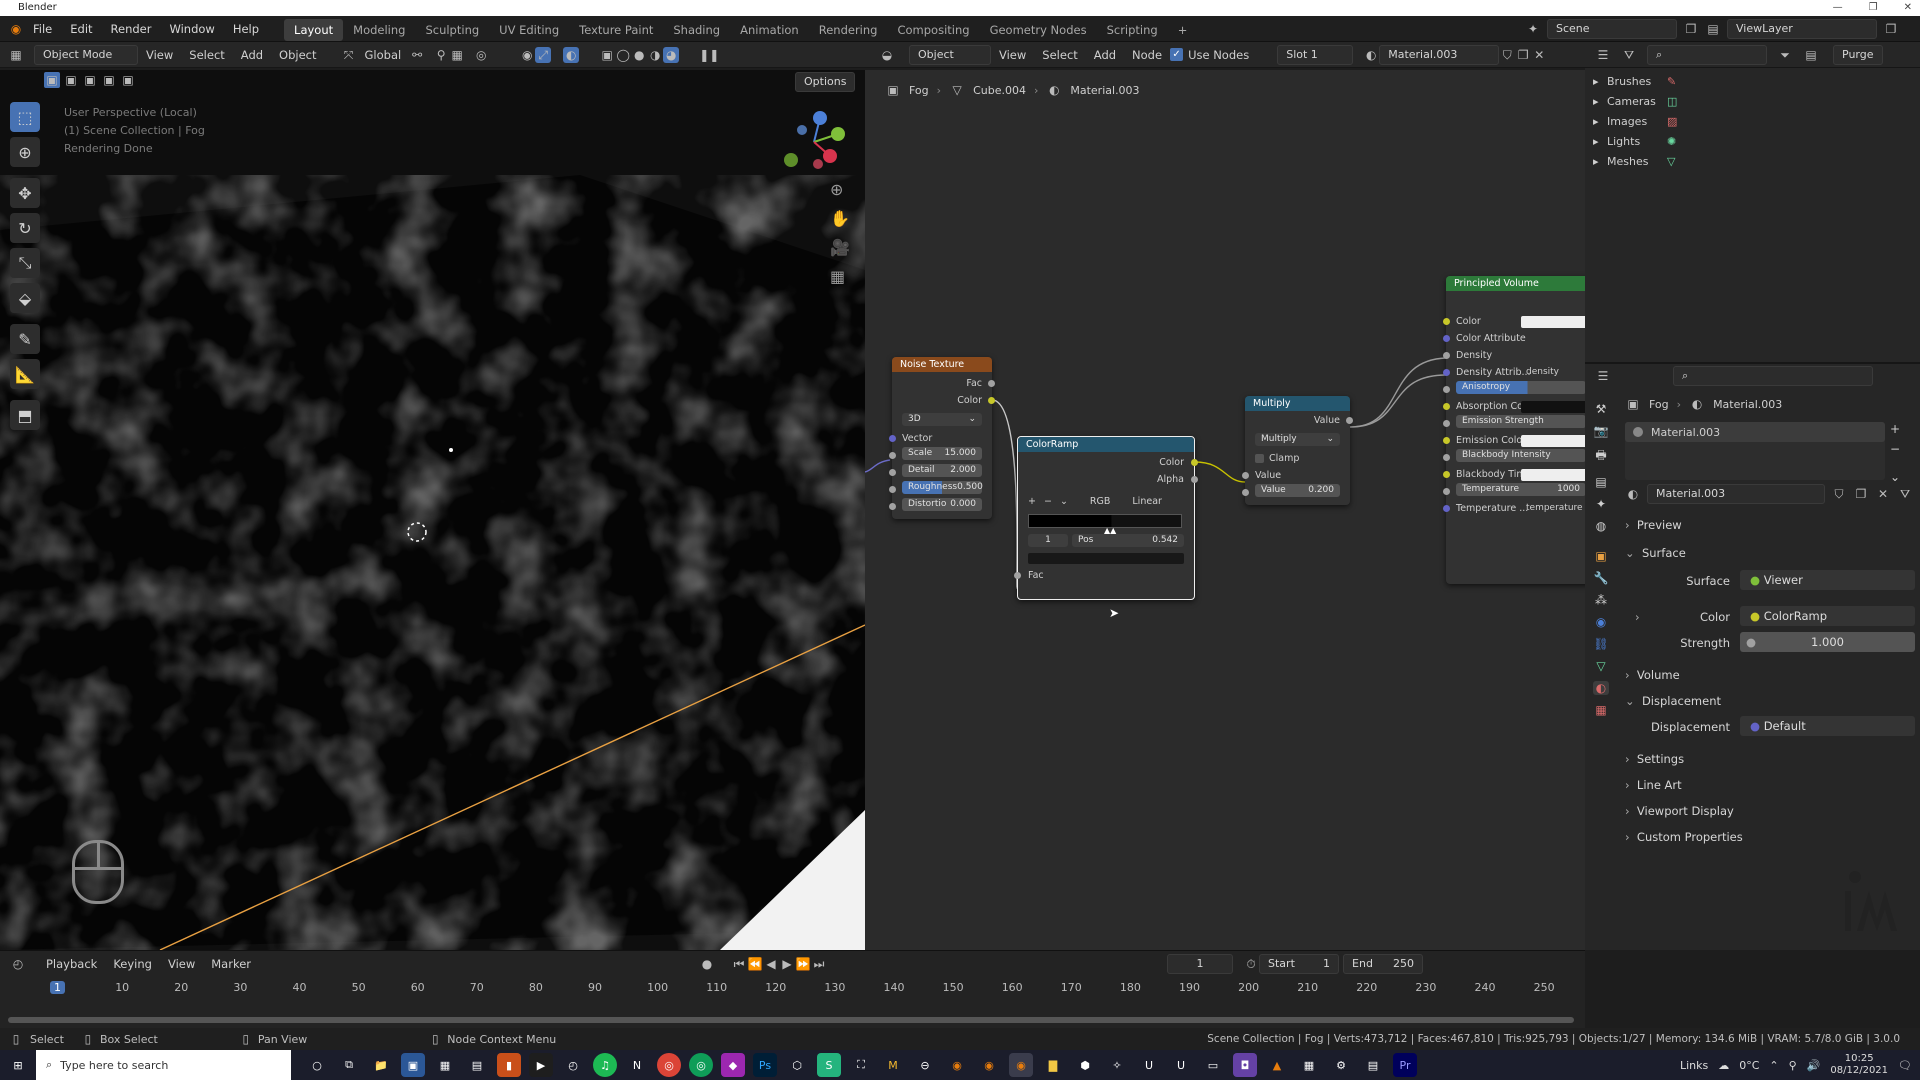 The image size is (1920, 1080). Describe the element at coordinates (1908, 8) in the screenshot. I see `close-icon: ✕` at that location.